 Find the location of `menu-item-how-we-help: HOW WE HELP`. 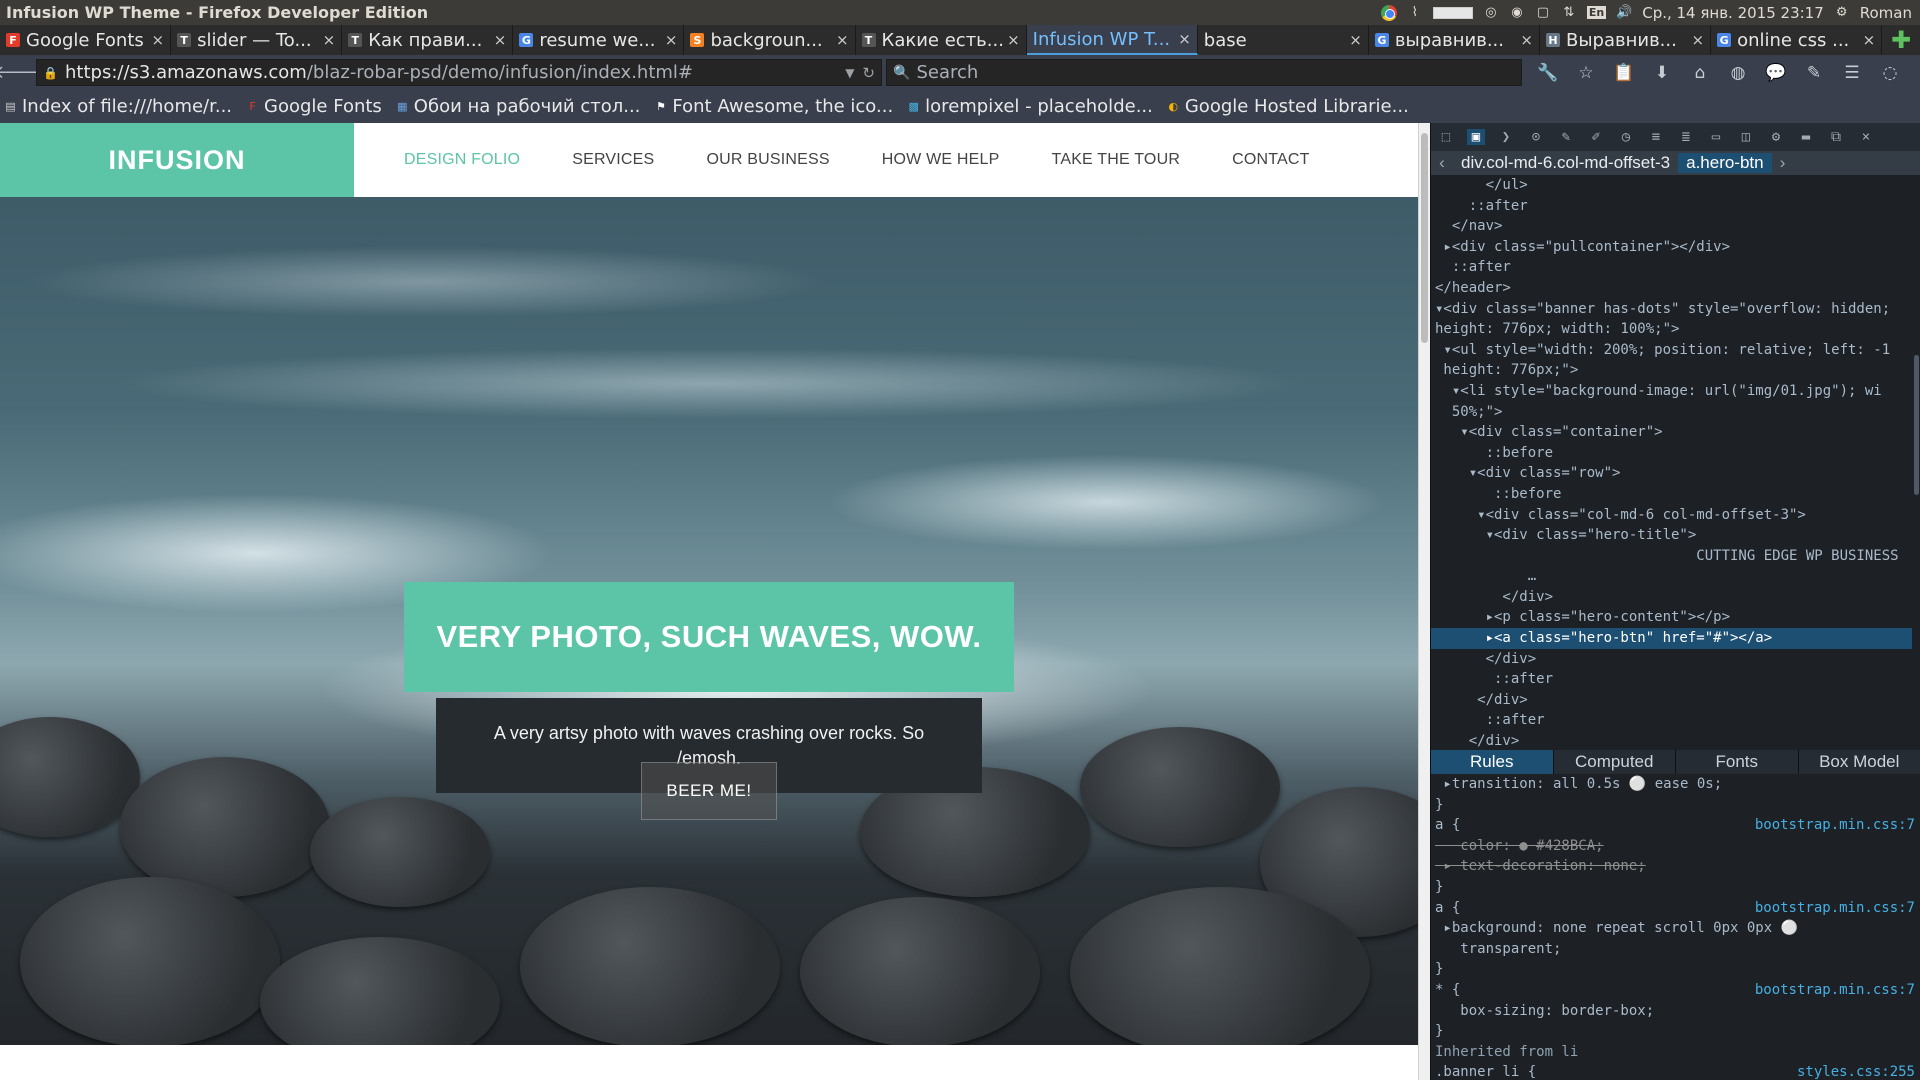

menu-item-how-we-help: HOW WE HELP is located at coordinates (941, 160).